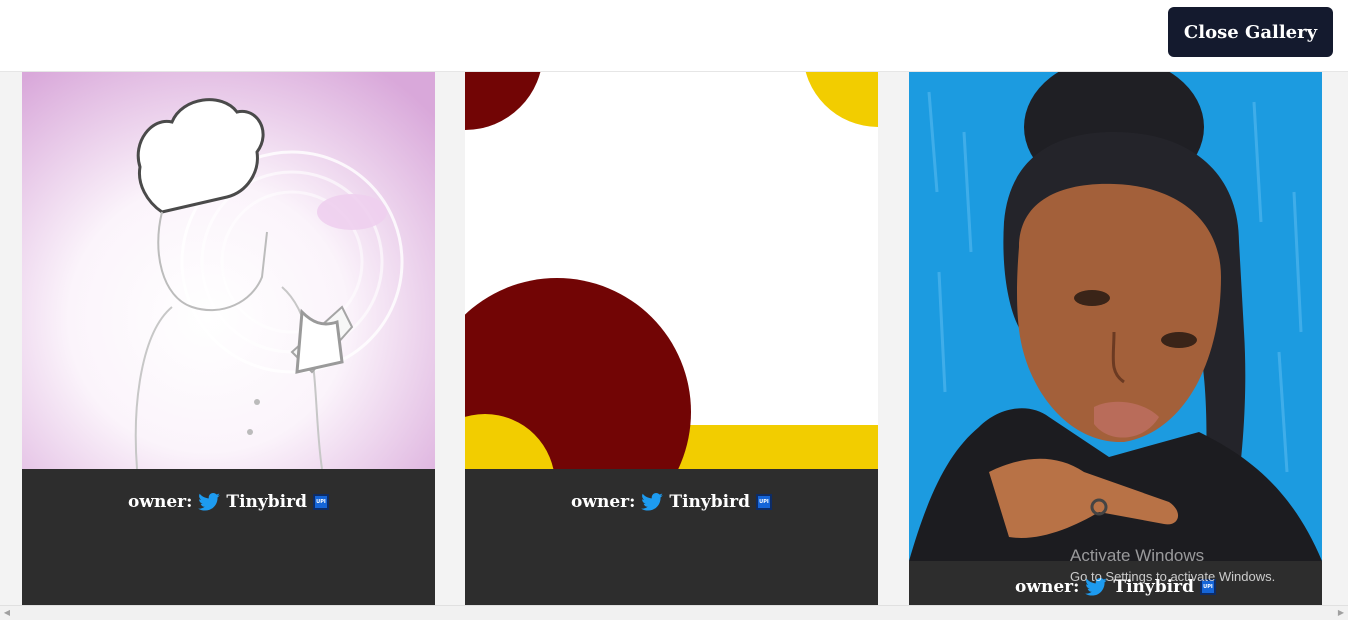 The height and width of the screenshot is (620, 1348). I want to click on scroll-left-icon: ◀, so click(7, 613).